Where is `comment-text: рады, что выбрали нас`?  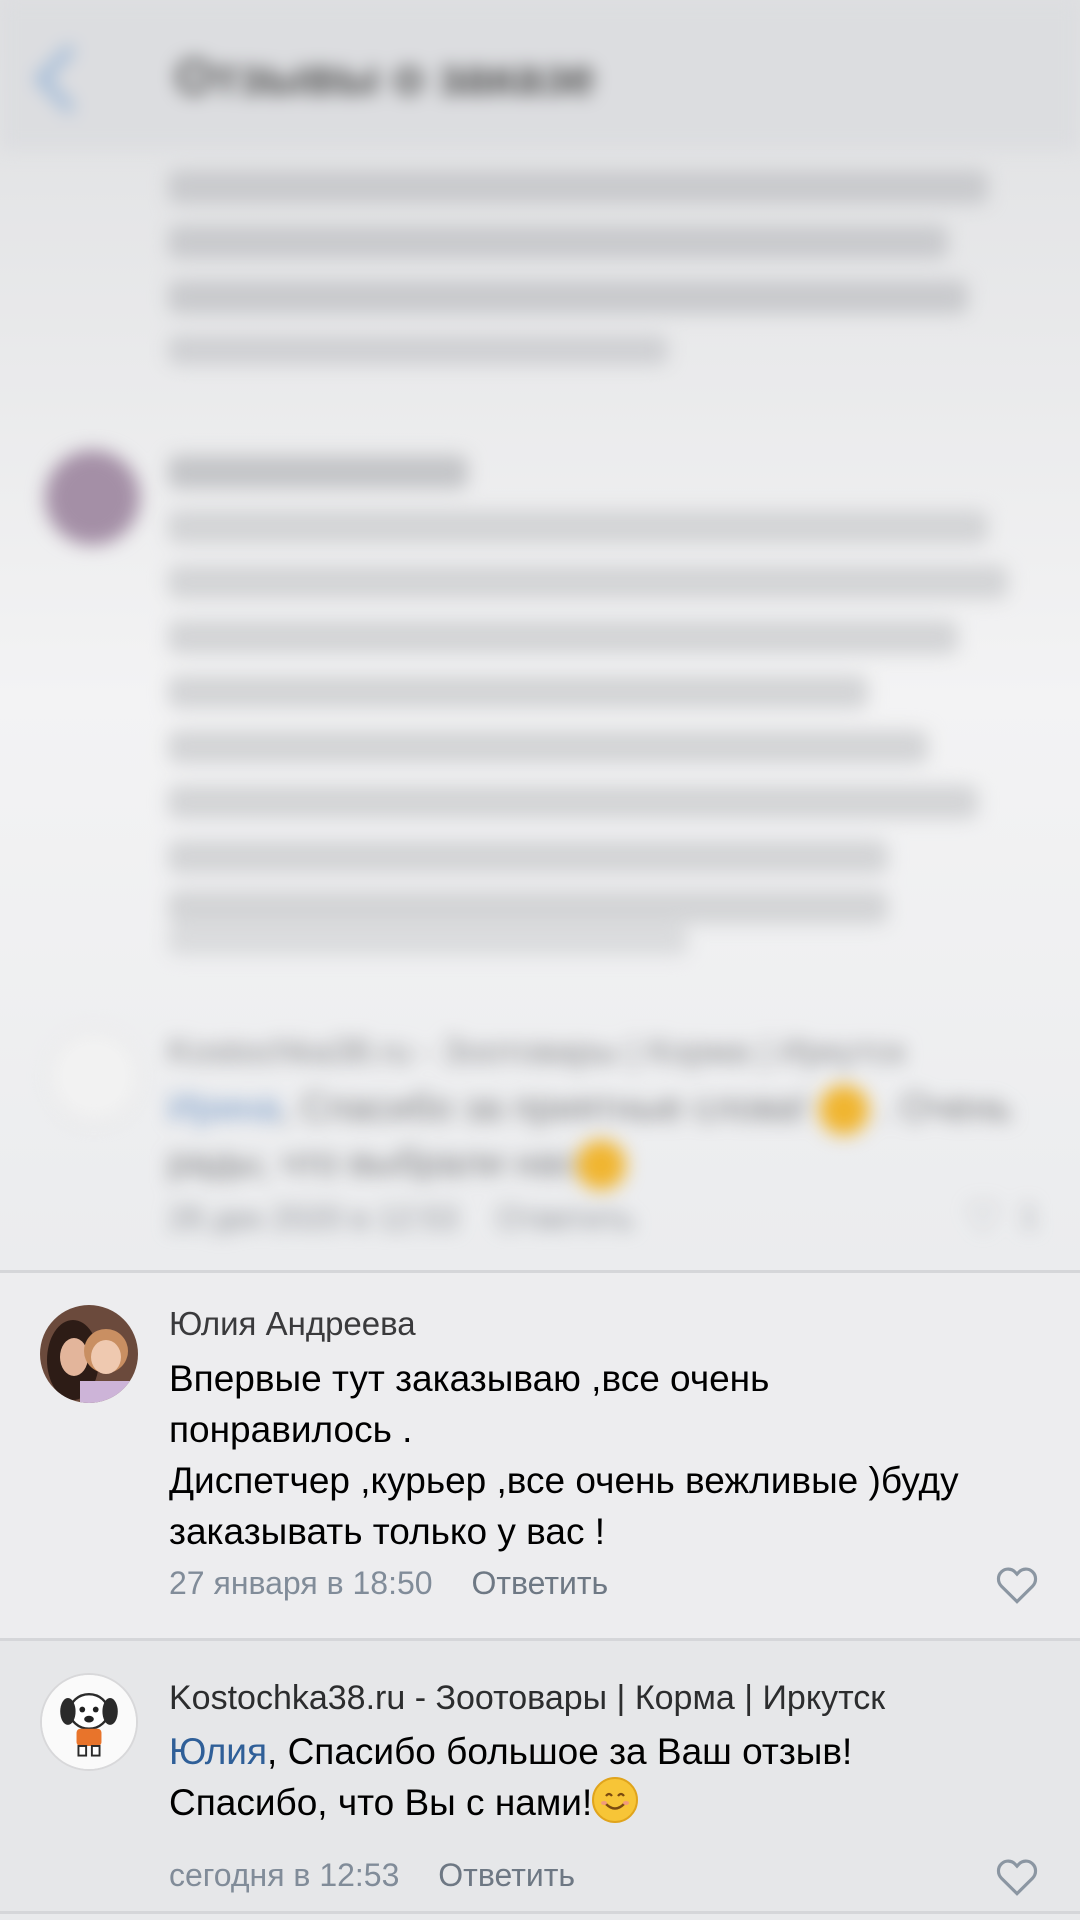
comment-text: рады, что выбрали нас is located at coordinates (397, 1165).